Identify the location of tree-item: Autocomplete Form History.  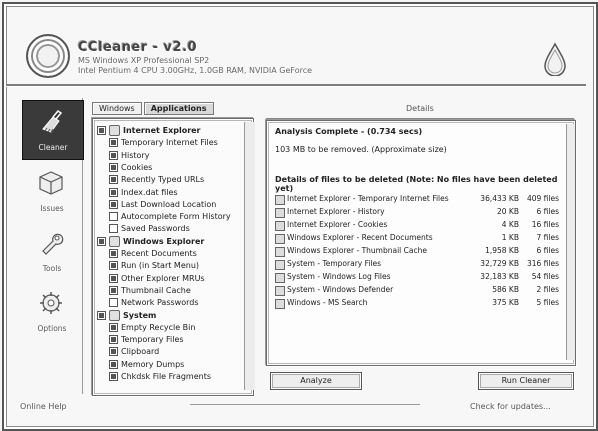
(170, 216).